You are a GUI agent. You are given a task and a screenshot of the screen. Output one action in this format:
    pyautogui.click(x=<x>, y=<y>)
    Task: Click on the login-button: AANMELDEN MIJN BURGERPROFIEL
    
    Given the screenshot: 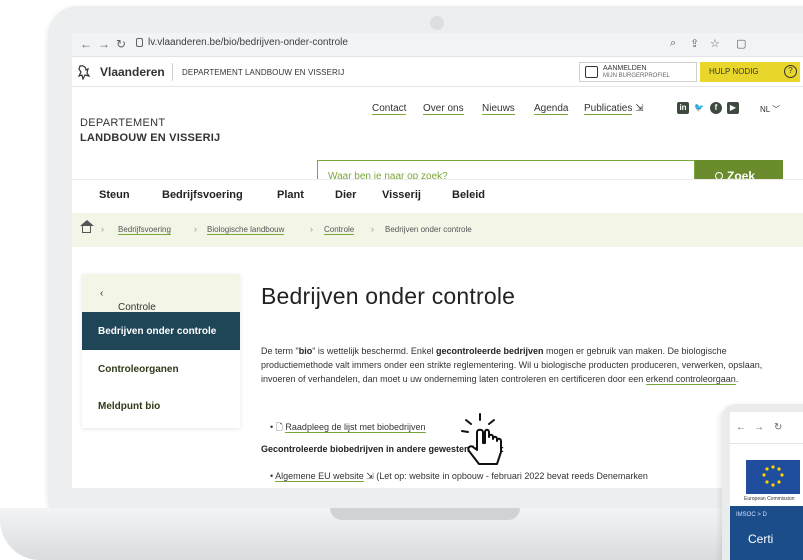 What is the action you would take?
    pyautogui.click(x=638, y=72)
    